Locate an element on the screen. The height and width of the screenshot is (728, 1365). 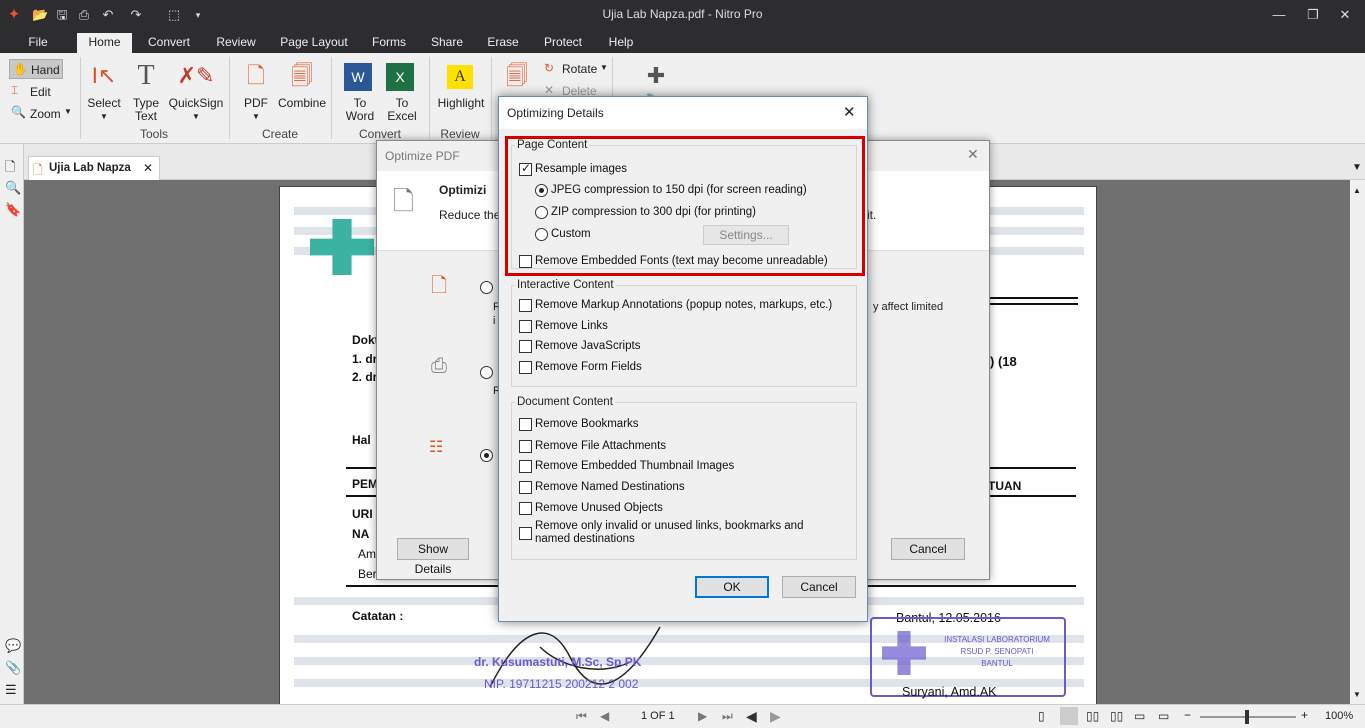
tab-page-layout: Page Layout is located at coordinates (314, 43).